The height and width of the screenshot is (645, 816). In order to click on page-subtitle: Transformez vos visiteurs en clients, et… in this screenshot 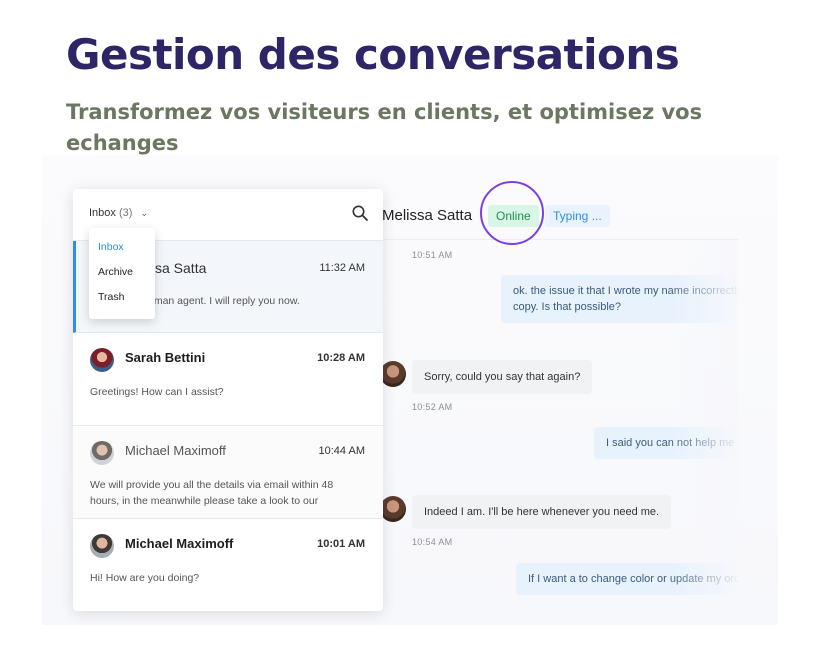, I will do `click(384, 127)`.